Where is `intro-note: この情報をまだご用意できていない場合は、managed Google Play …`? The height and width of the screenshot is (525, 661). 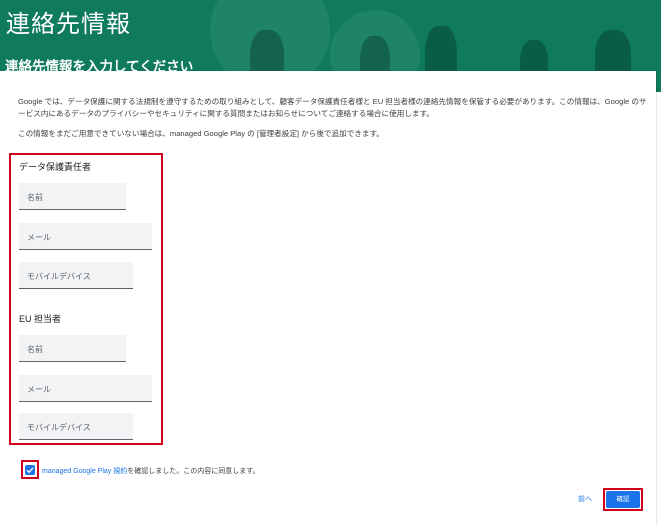 intro-note: この情報をまだご用意できていない場合は、managed Google Play … is located at coordinates (201, 133).